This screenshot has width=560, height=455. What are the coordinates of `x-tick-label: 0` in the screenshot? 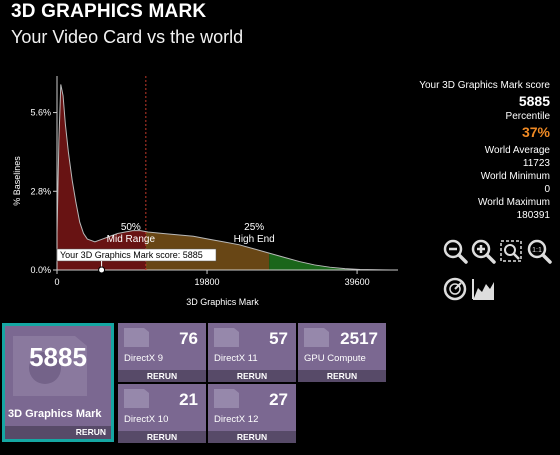 It's located at (56, 282).